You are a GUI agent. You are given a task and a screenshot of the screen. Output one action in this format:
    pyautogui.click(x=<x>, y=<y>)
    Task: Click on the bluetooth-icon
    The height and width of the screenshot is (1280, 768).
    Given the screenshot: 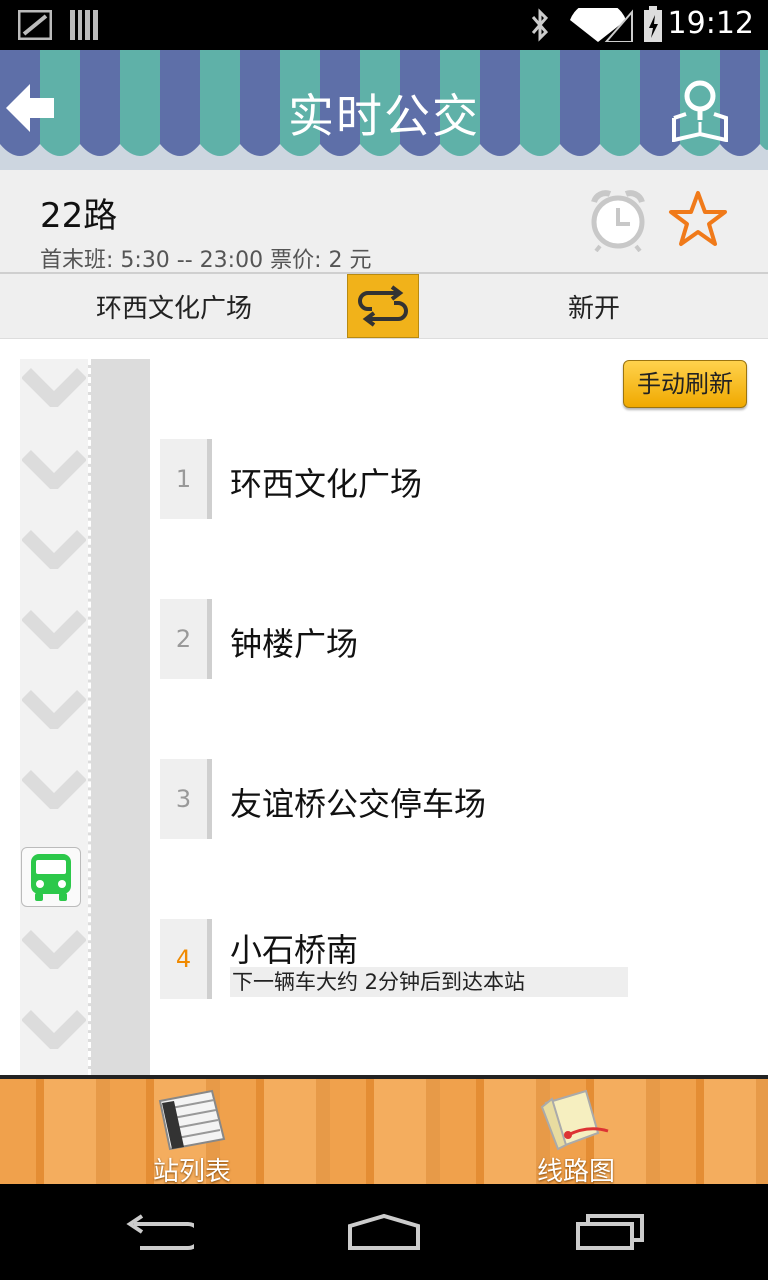 What is the action you would take?
    pyautogui.click(x=540, y=25)
    